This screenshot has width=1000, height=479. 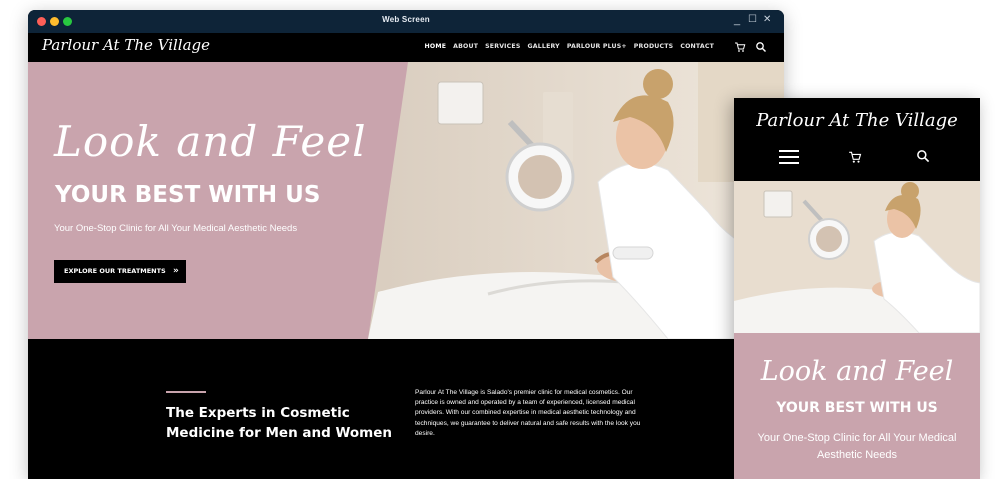 I want to click on nav-products: PRODUCTS, so click(x=654, y=46).